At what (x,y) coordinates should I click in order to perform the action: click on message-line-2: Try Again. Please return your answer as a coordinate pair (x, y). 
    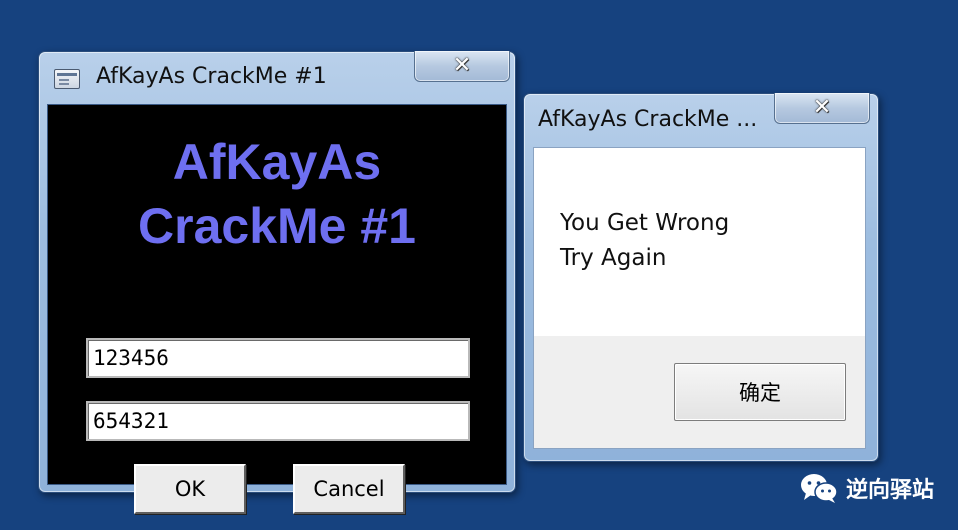
    Looking at the image, I should click on (613, 258).